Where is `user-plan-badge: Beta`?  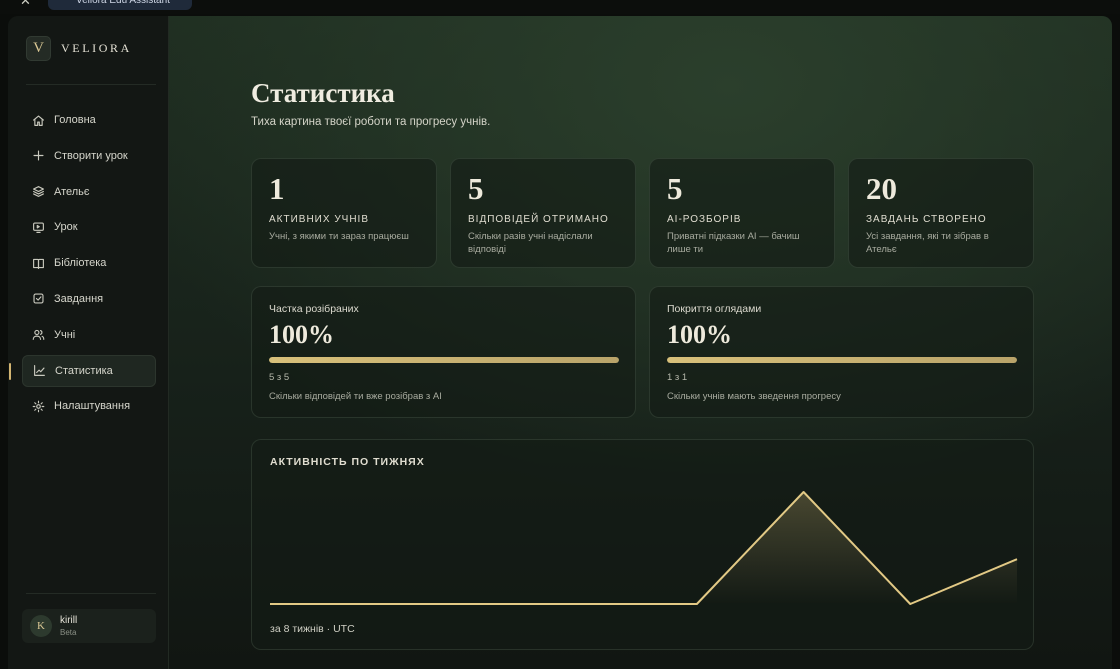
user-plan-badge: Beta is located at coordinates (68, 632).